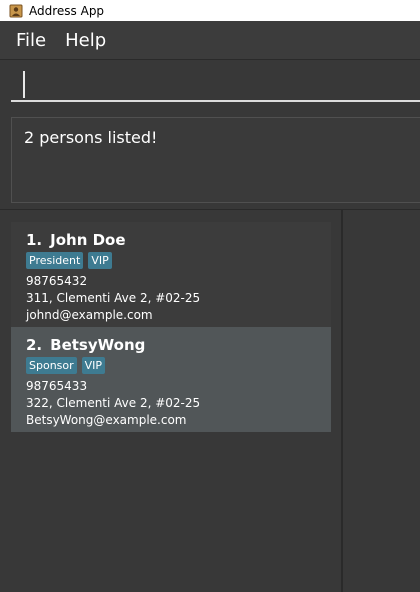 The image size is (420, 592). I want to click on menu-help: Help, so click(85, 40).